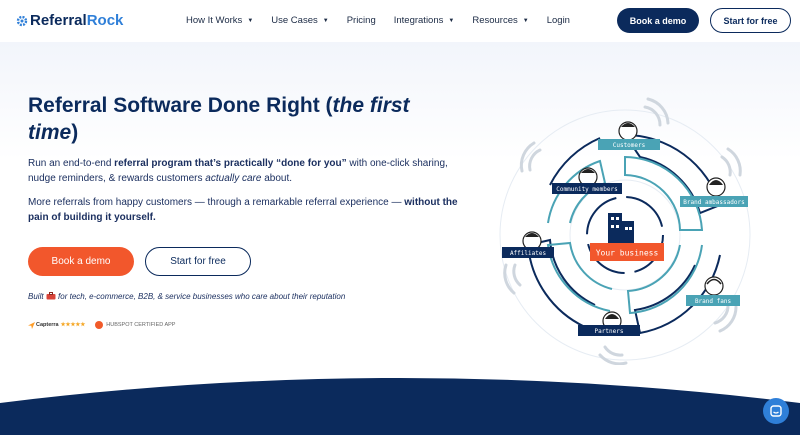 The height and width of the screenshot is (435, 800). I want to click on diagram-label-customers: Customers, so click(629, 145).